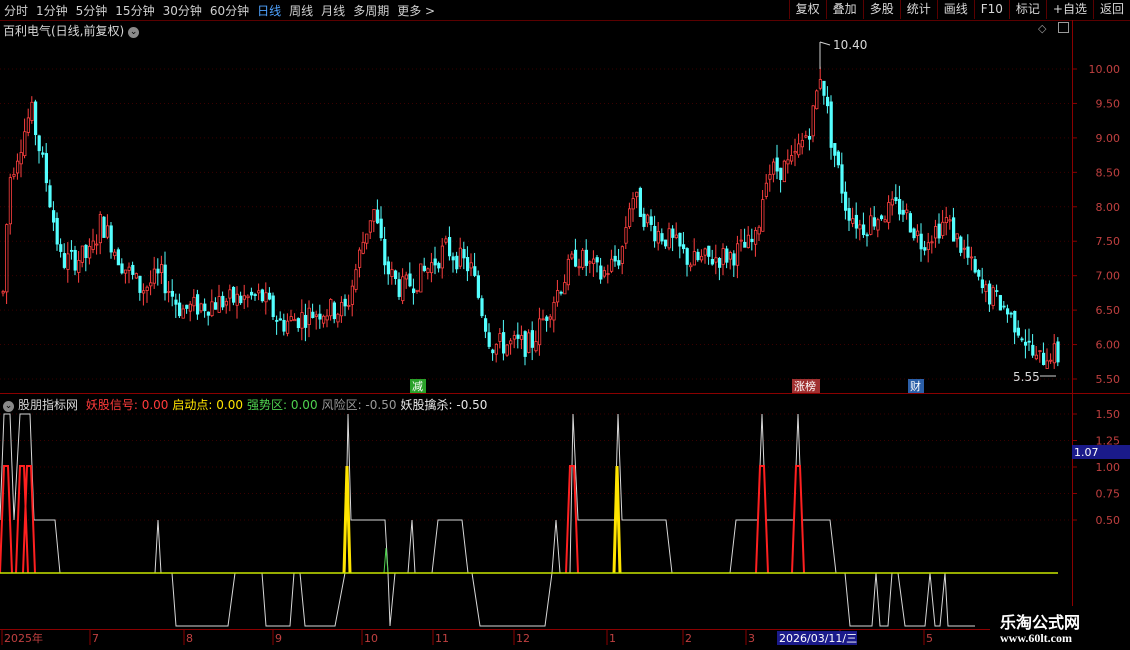 The image size is (1130, 650). Describe the element at coordinates (1036, 638) in the screenshot. I see `watermark-url: www.60lt.com` at that location.